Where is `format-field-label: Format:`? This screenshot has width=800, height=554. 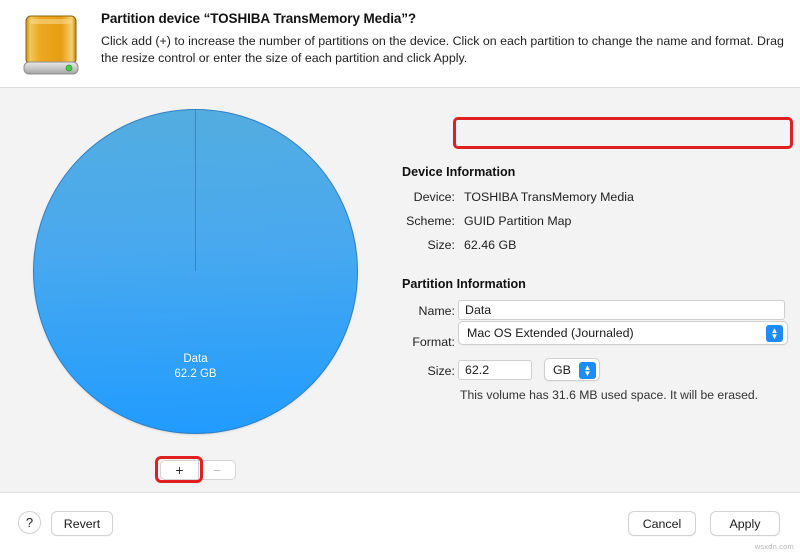 format-field-label: Format: is located at coordinates (433, 342).